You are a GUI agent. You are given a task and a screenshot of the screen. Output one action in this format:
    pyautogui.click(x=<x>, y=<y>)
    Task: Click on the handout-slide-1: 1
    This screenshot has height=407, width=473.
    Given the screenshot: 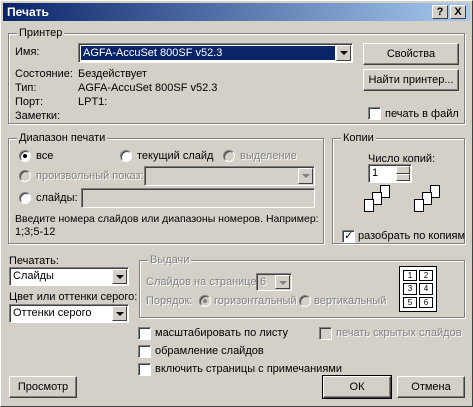 What is the action you would take?
    pyautogui.click(x=410, y=276)
    